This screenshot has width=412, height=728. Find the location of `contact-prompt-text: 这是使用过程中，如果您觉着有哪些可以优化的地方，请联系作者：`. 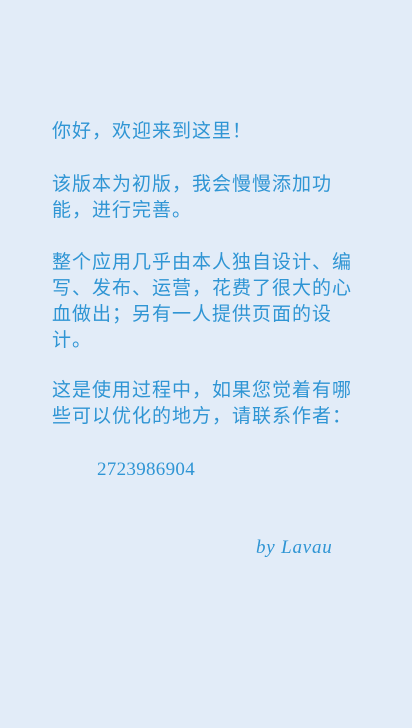

contact-prompt-text: 这是使用过程中，如果您觉着有哪些可以优化的地方，请联系作者： is located at coordinates (202, 403).